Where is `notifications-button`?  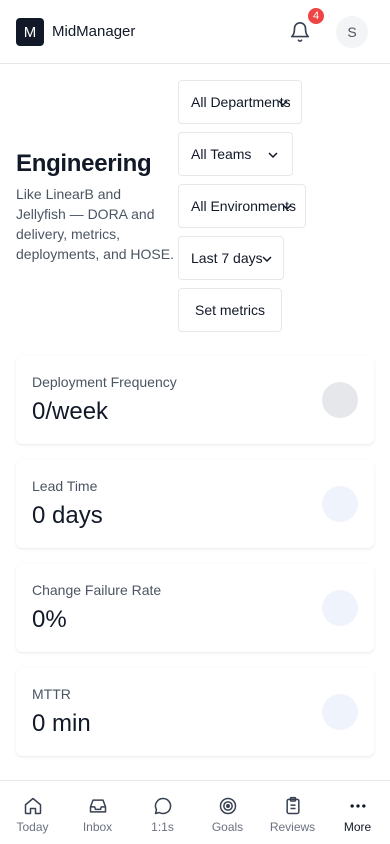 notifications-button is located at coordinates (300, 32).